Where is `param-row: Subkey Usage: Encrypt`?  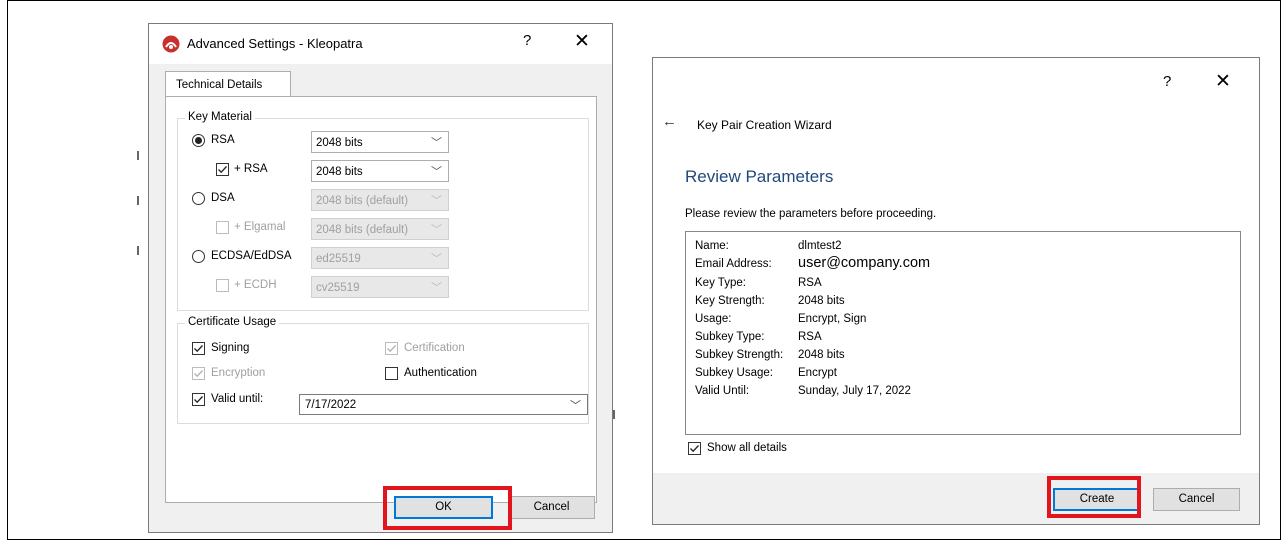 param-row: Subkey Usage: Encrypt is located at coordinates (766, 373).